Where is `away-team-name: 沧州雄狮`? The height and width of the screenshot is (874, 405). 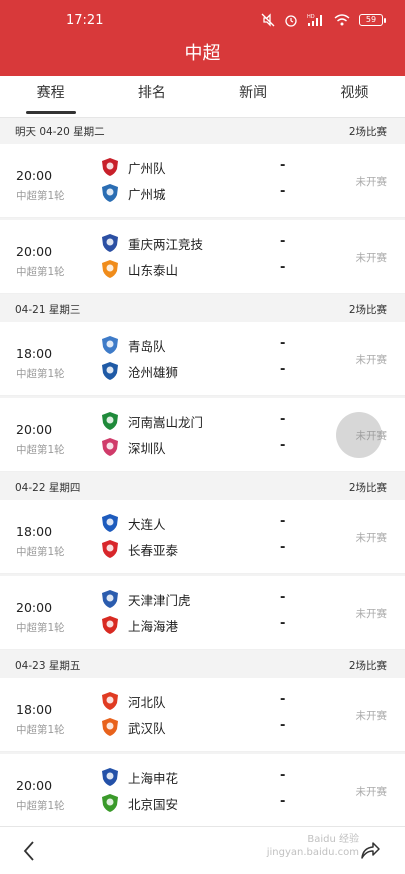
away-team-name: 沧州雄狮 is located at coordinates (153, 372).